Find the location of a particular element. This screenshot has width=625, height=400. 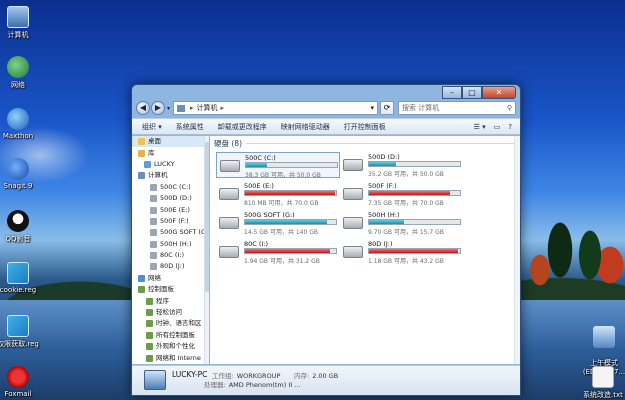

maximize-button: □ is located at coordinates (472, 92).